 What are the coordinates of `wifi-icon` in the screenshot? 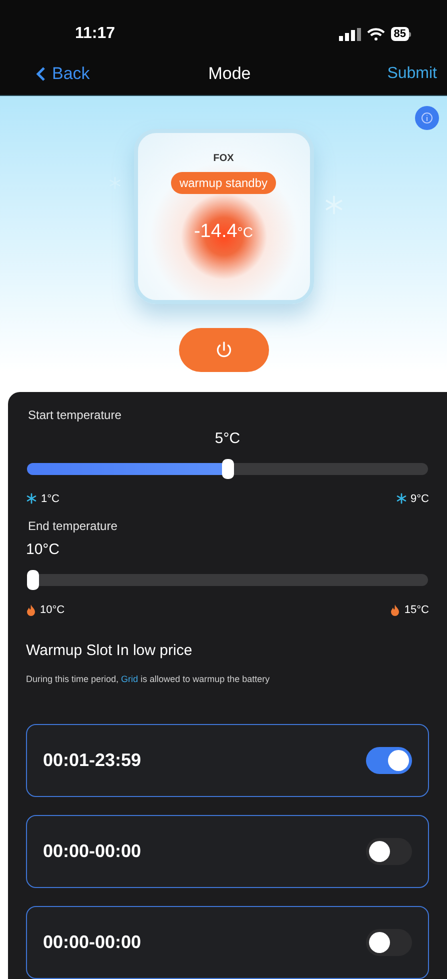 It's located at (375, 34).